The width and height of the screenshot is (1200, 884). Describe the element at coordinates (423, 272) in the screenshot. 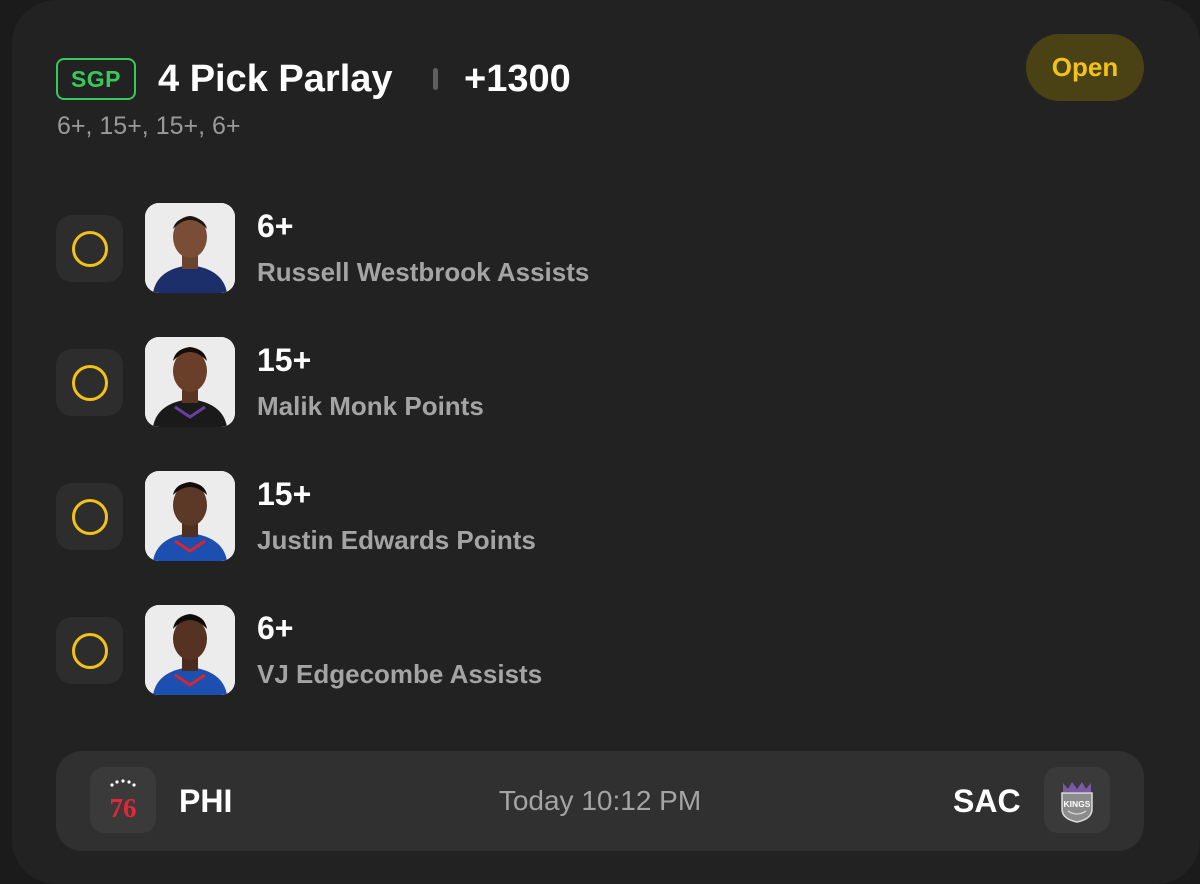

I see `leg-market: Russell Westbrook Assists` at that location.